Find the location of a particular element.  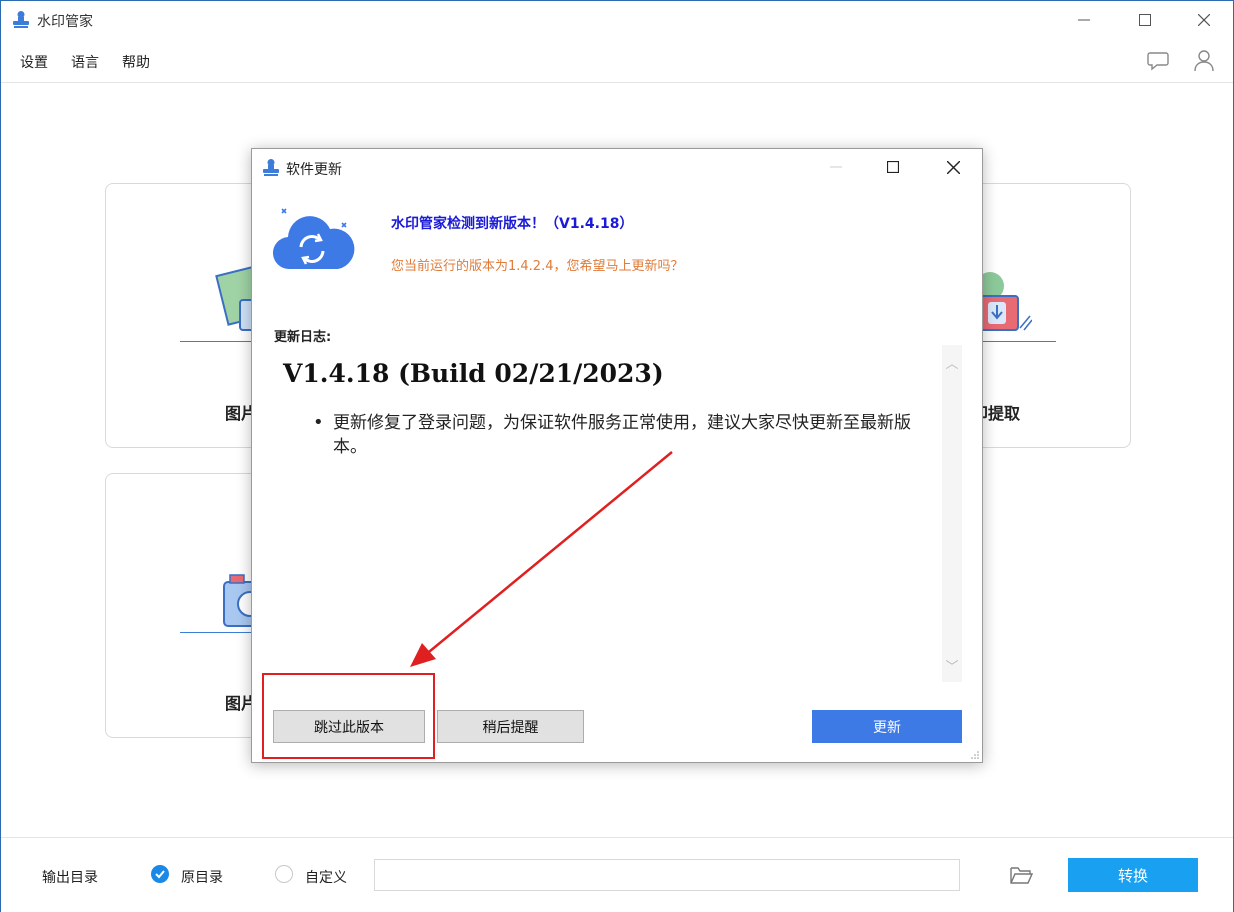

changelog-list: 更新修复了登录问题，为保证软件服务正常使用，建议大家尽快更新至最新版本。 is located at coordinates (628, 435).